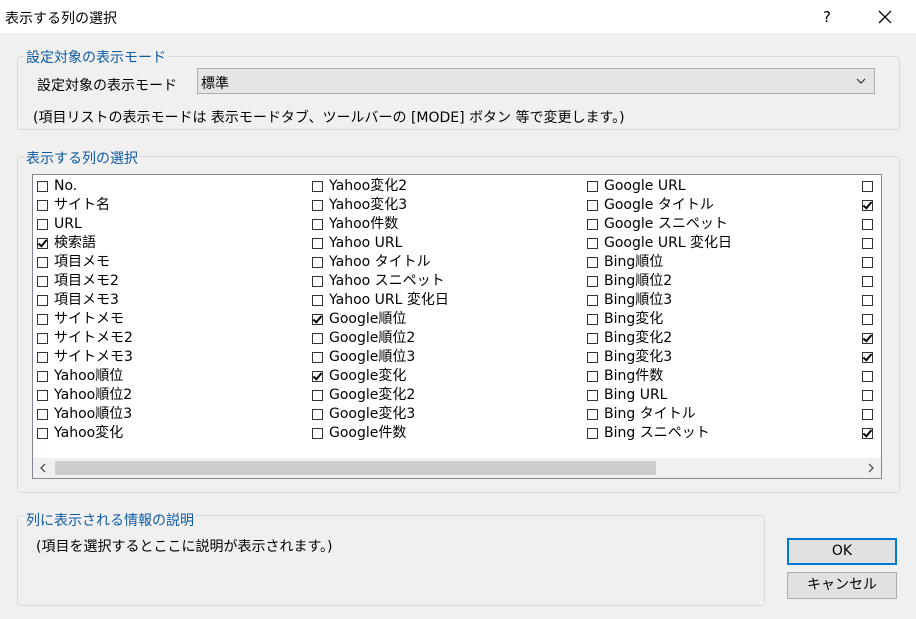 The image size is (916, 619). What do you see at coordinates (885, 17) in the screenshot?
I see `close-button` at bounding box center [885, 17].